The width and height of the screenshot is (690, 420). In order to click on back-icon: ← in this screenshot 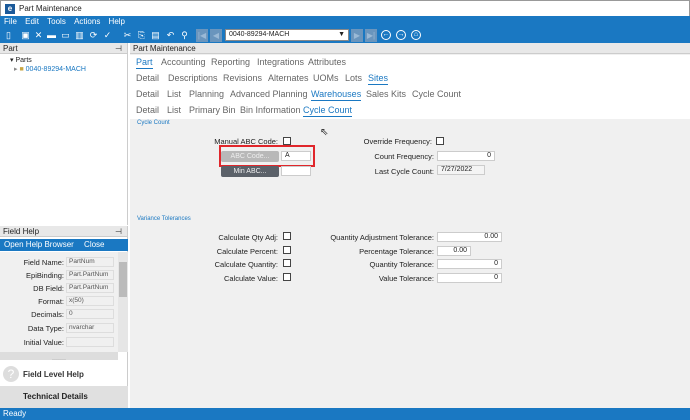, I will do `click(386, 35)`.